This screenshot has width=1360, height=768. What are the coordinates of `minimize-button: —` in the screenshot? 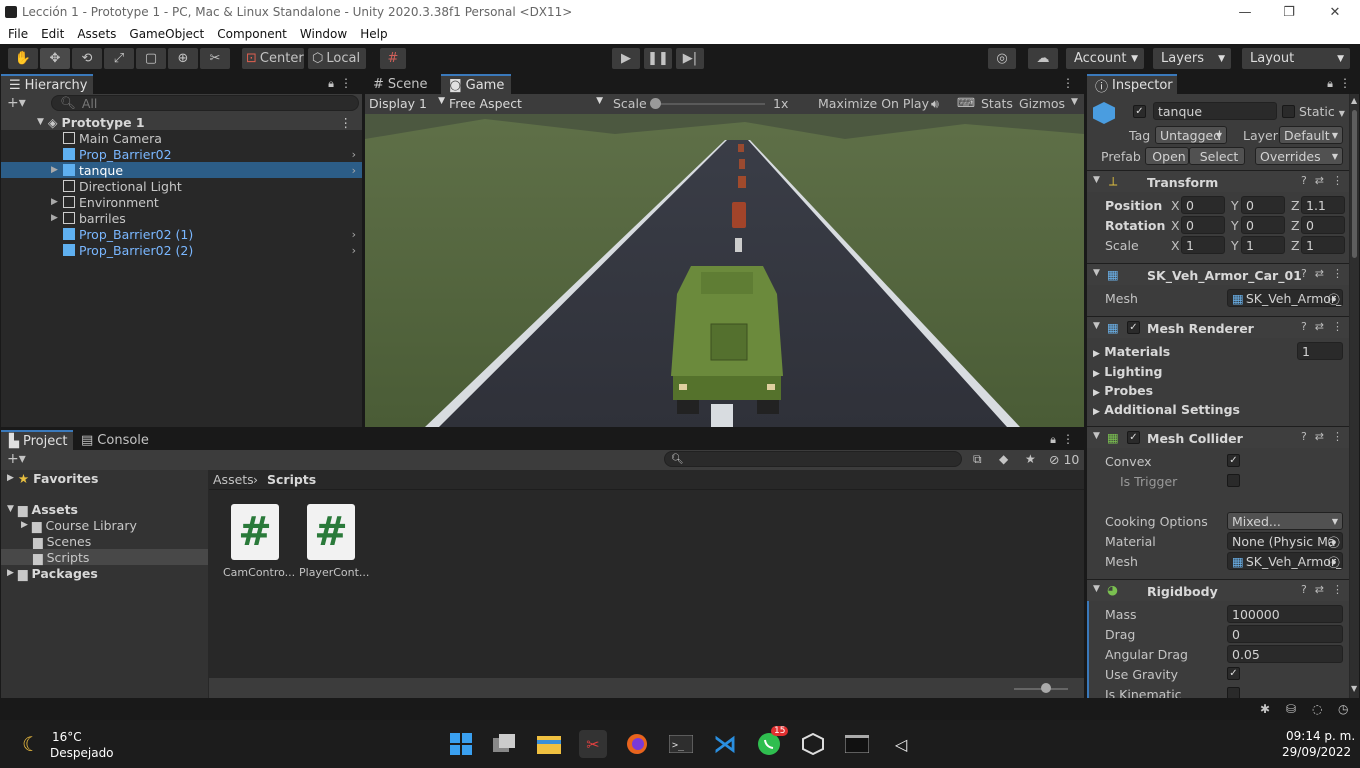 It's located at (1245, 12).